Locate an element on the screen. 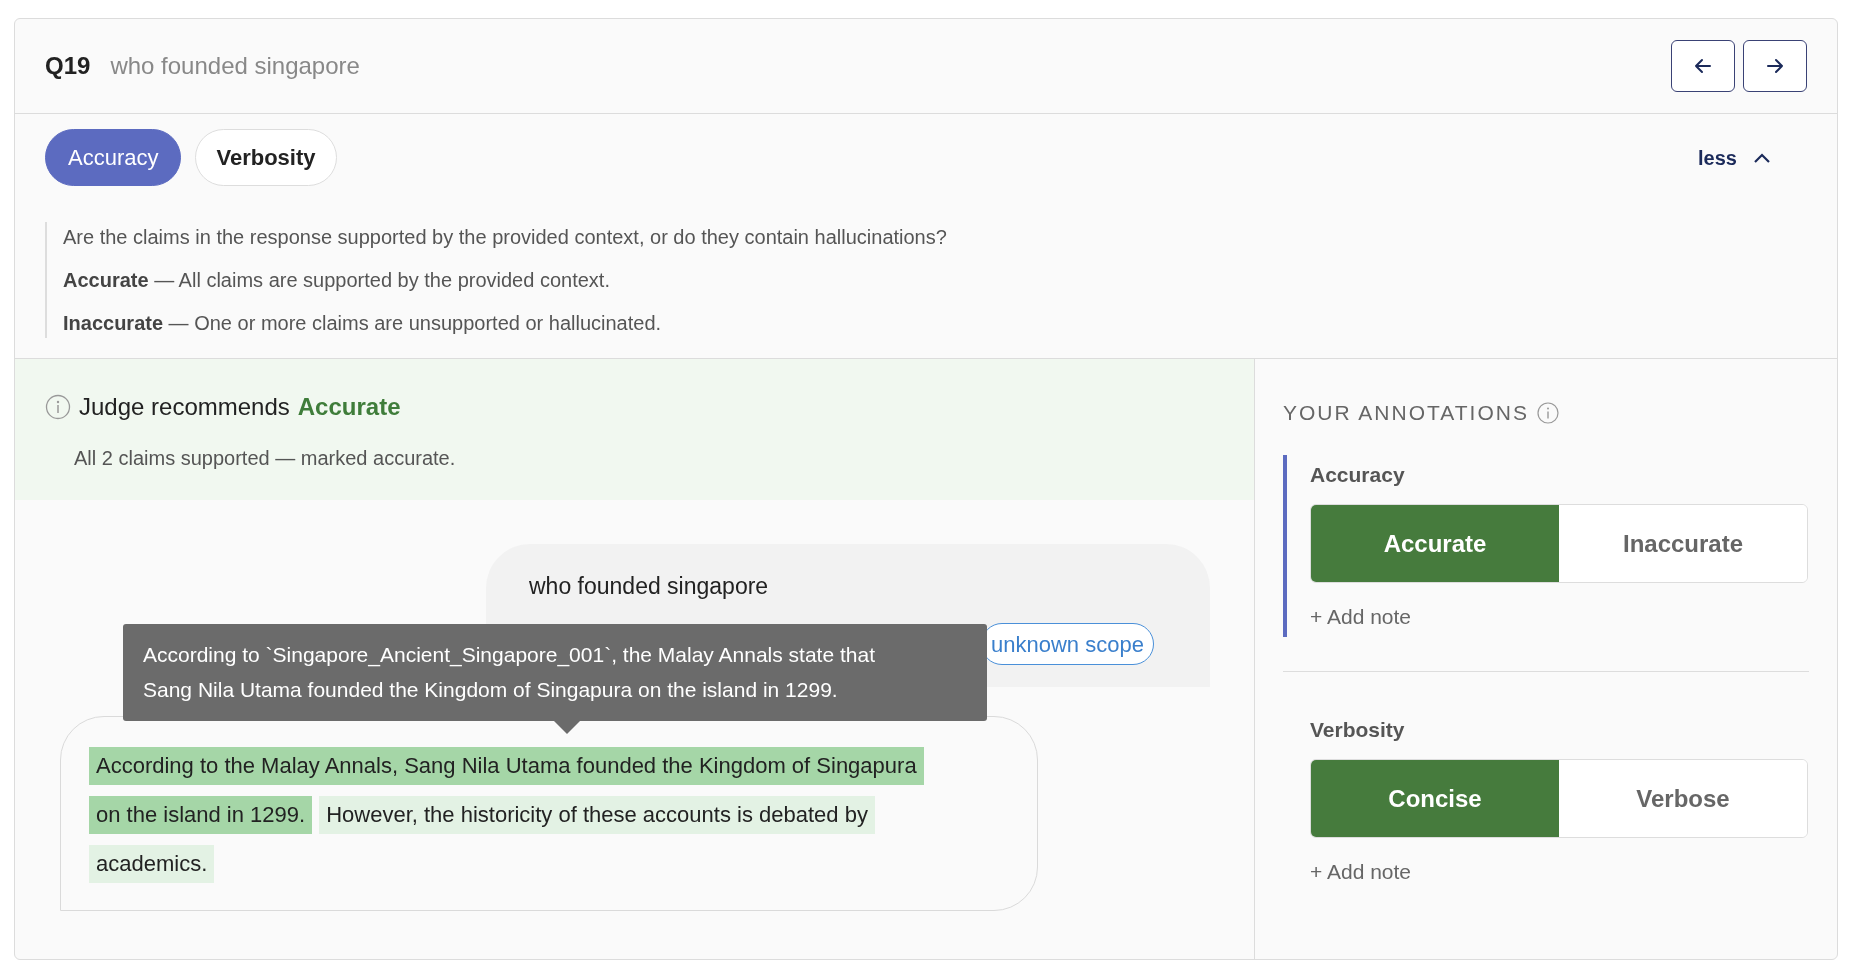 Image resolution: width=1858 pixels, height=978 pixels. response-claim: However, the historicity of these accounts is debated by is located at coordinates (597, 815).